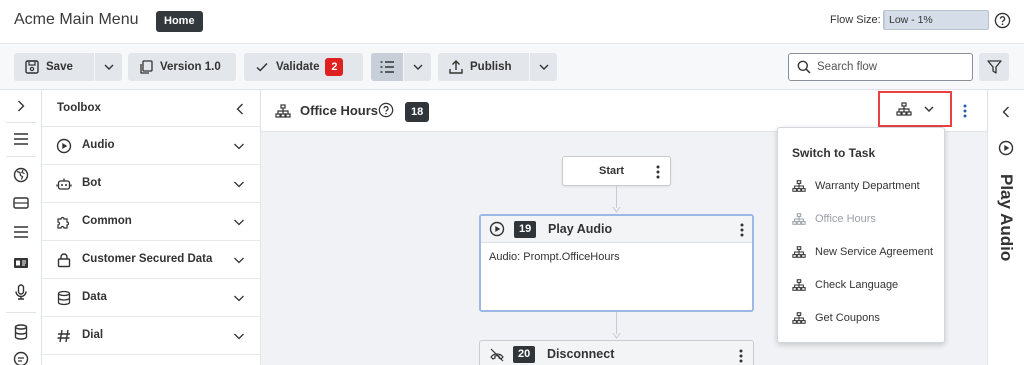 The width and height of the screenshot is (1024, 365). I want to click on list-view-chevron-down-icon, so click(417, 67).